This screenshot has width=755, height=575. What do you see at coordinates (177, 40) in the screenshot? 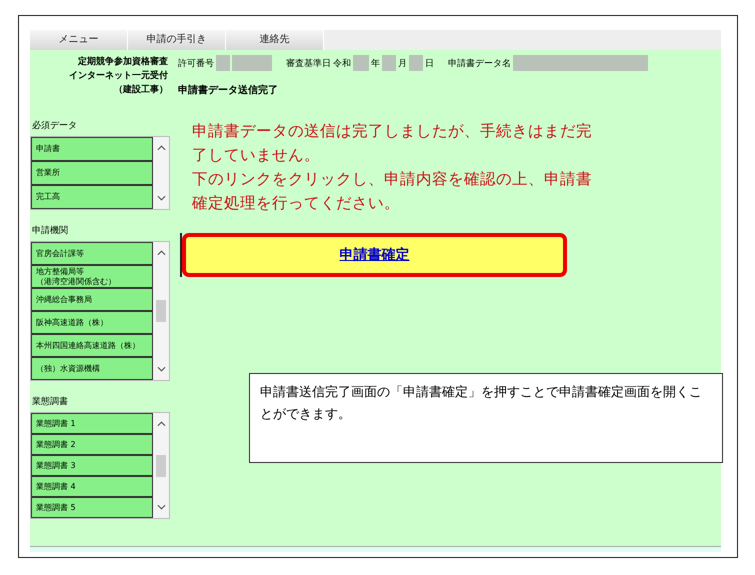
I see `menu-tab: 申請の手引き` at bounding box center [177, 40].